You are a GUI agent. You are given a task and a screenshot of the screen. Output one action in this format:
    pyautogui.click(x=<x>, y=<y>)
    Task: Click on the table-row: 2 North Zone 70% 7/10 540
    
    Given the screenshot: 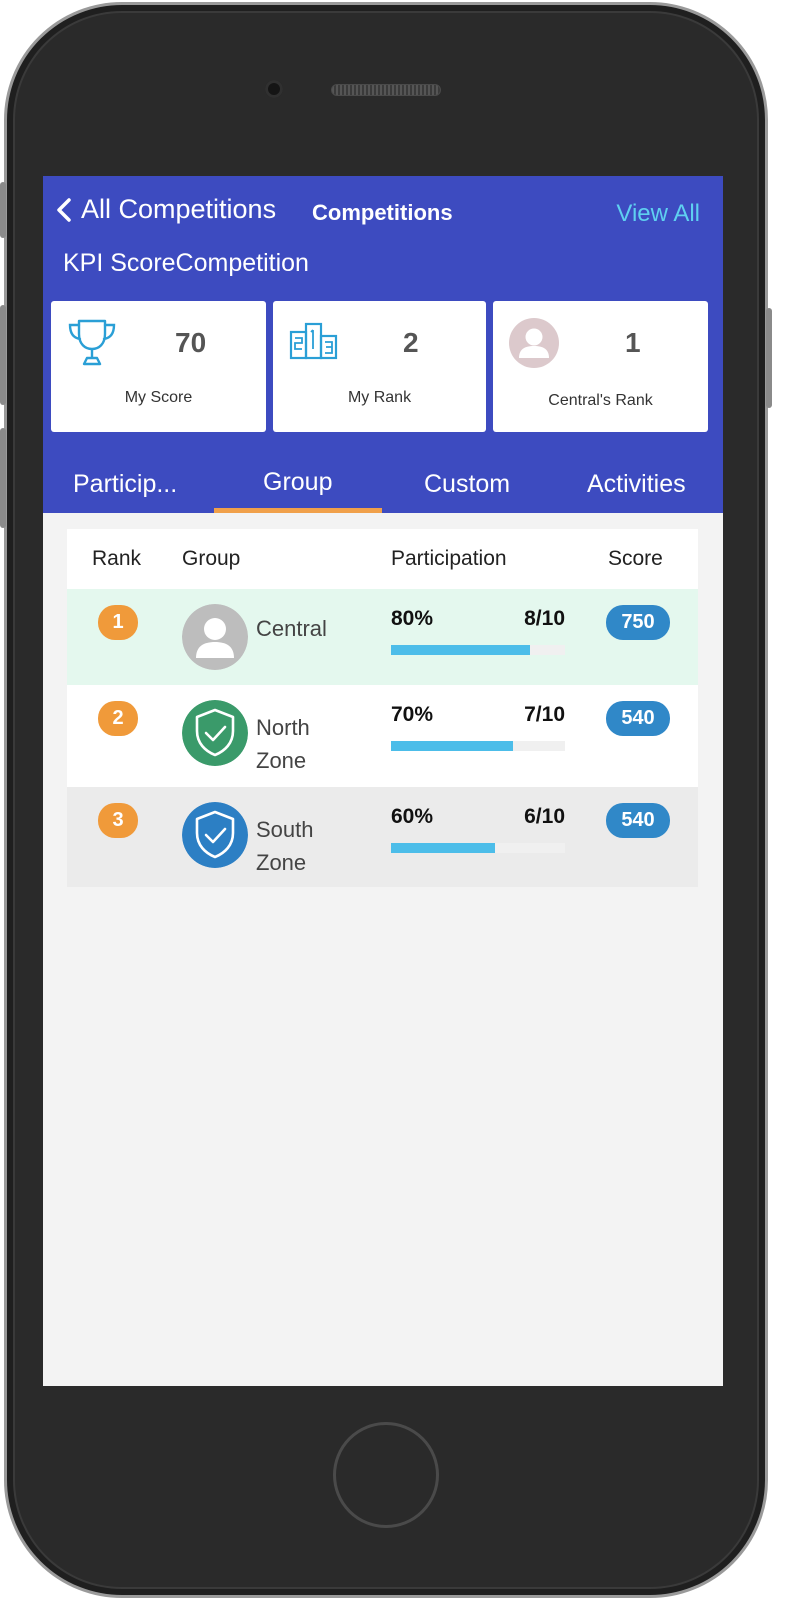 What is the action you would take?
    pyautogui.click(x=382, y=736)
    